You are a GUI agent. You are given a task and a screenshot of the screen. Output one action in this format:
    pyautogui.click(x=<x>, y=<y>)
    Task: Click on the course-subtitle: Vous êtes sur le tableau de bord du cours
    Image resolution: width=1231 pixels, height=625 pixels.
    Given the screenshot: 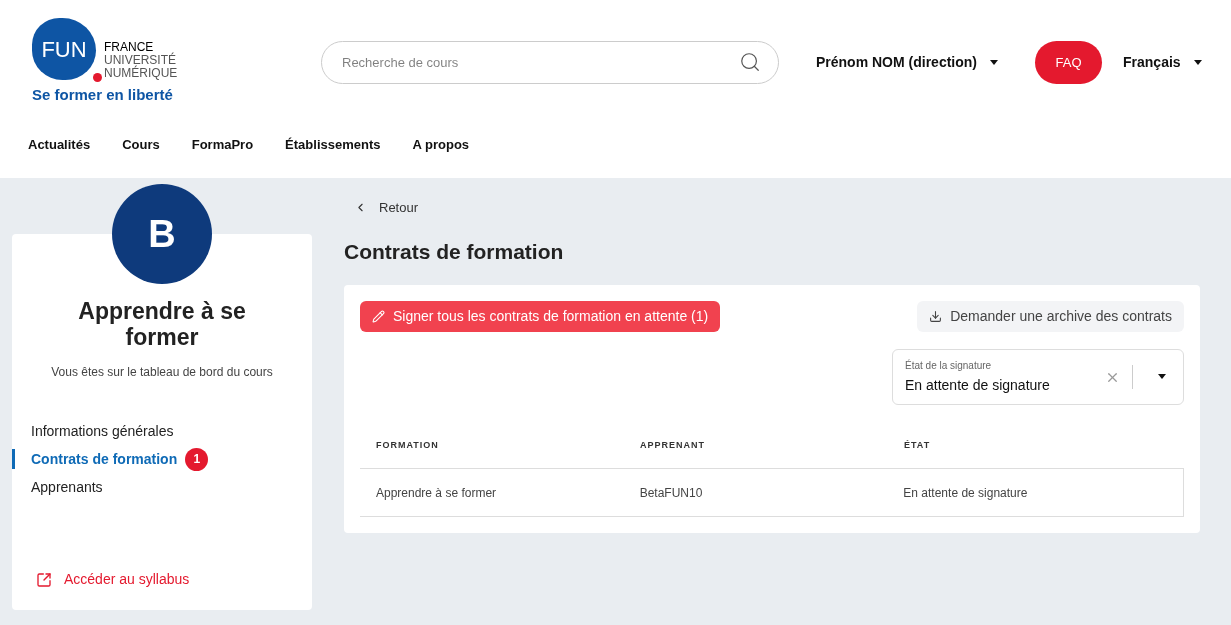 What is the action you would take?
    pyautogui.click(x=162, y=372)
    